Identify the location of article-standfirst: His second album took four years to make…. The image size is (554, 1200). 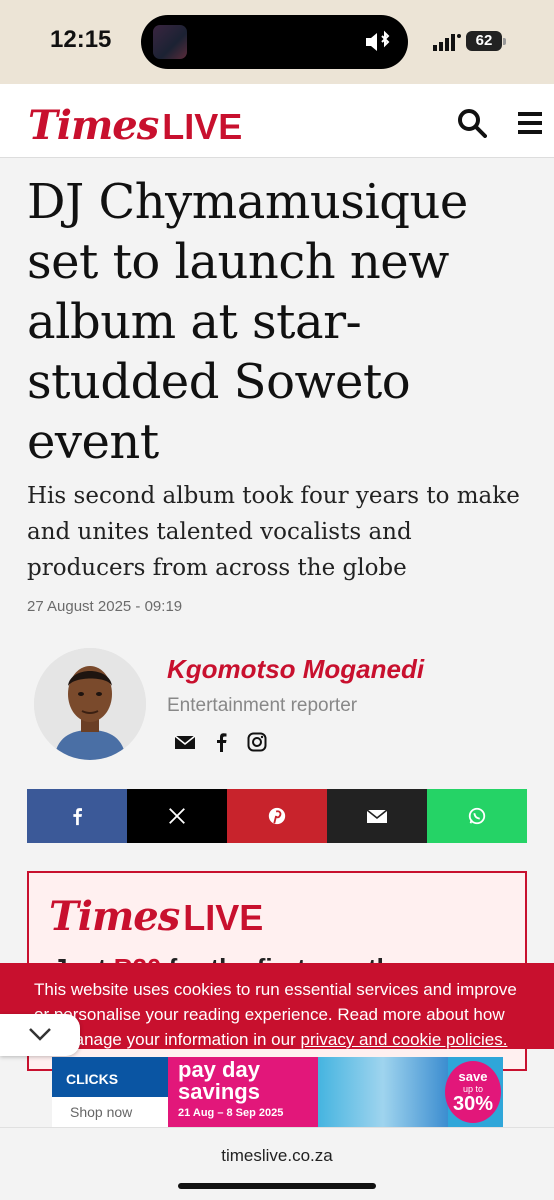
(273, 532).